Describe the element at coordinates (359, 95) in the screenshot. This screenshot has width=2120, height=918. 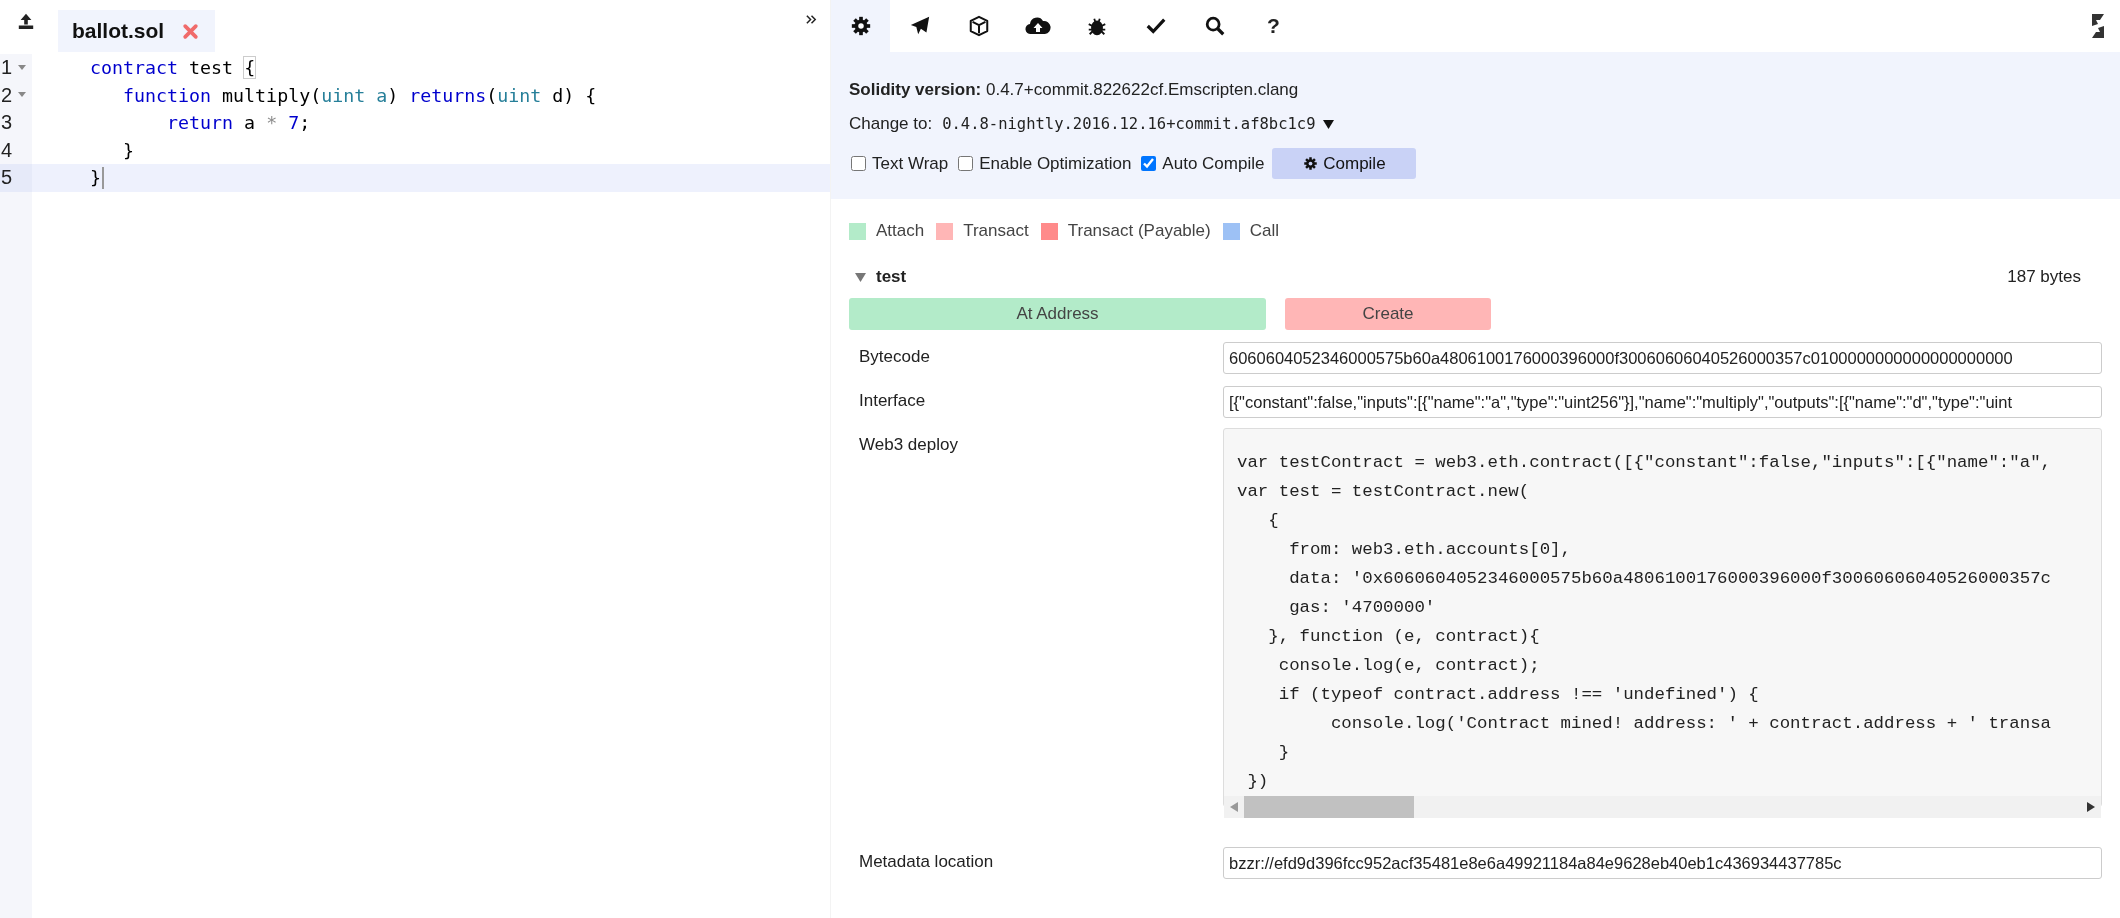
I see `code-line: function multiply(uint a) returns(uint d) {` at that location.